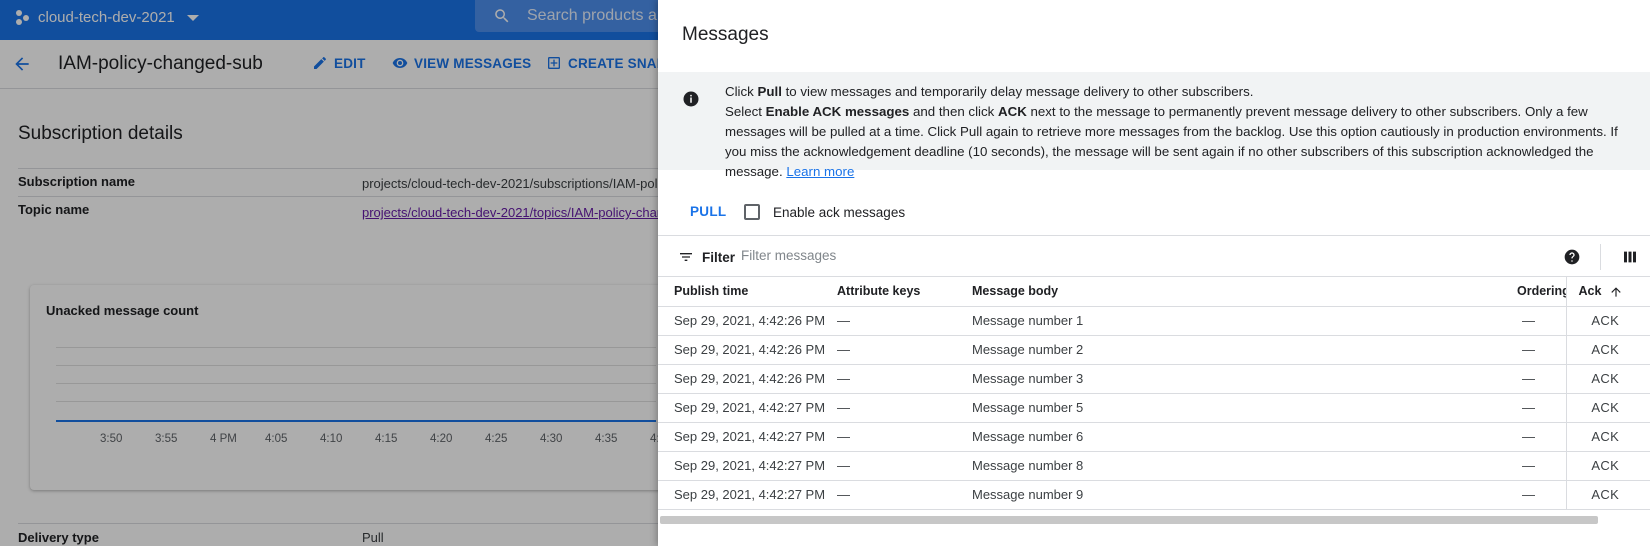 The image size is (1650, 546). Describe the element at coordinates (1244, 437) in the screenshot. I see `message-body-cell: Message number 6` at that location.